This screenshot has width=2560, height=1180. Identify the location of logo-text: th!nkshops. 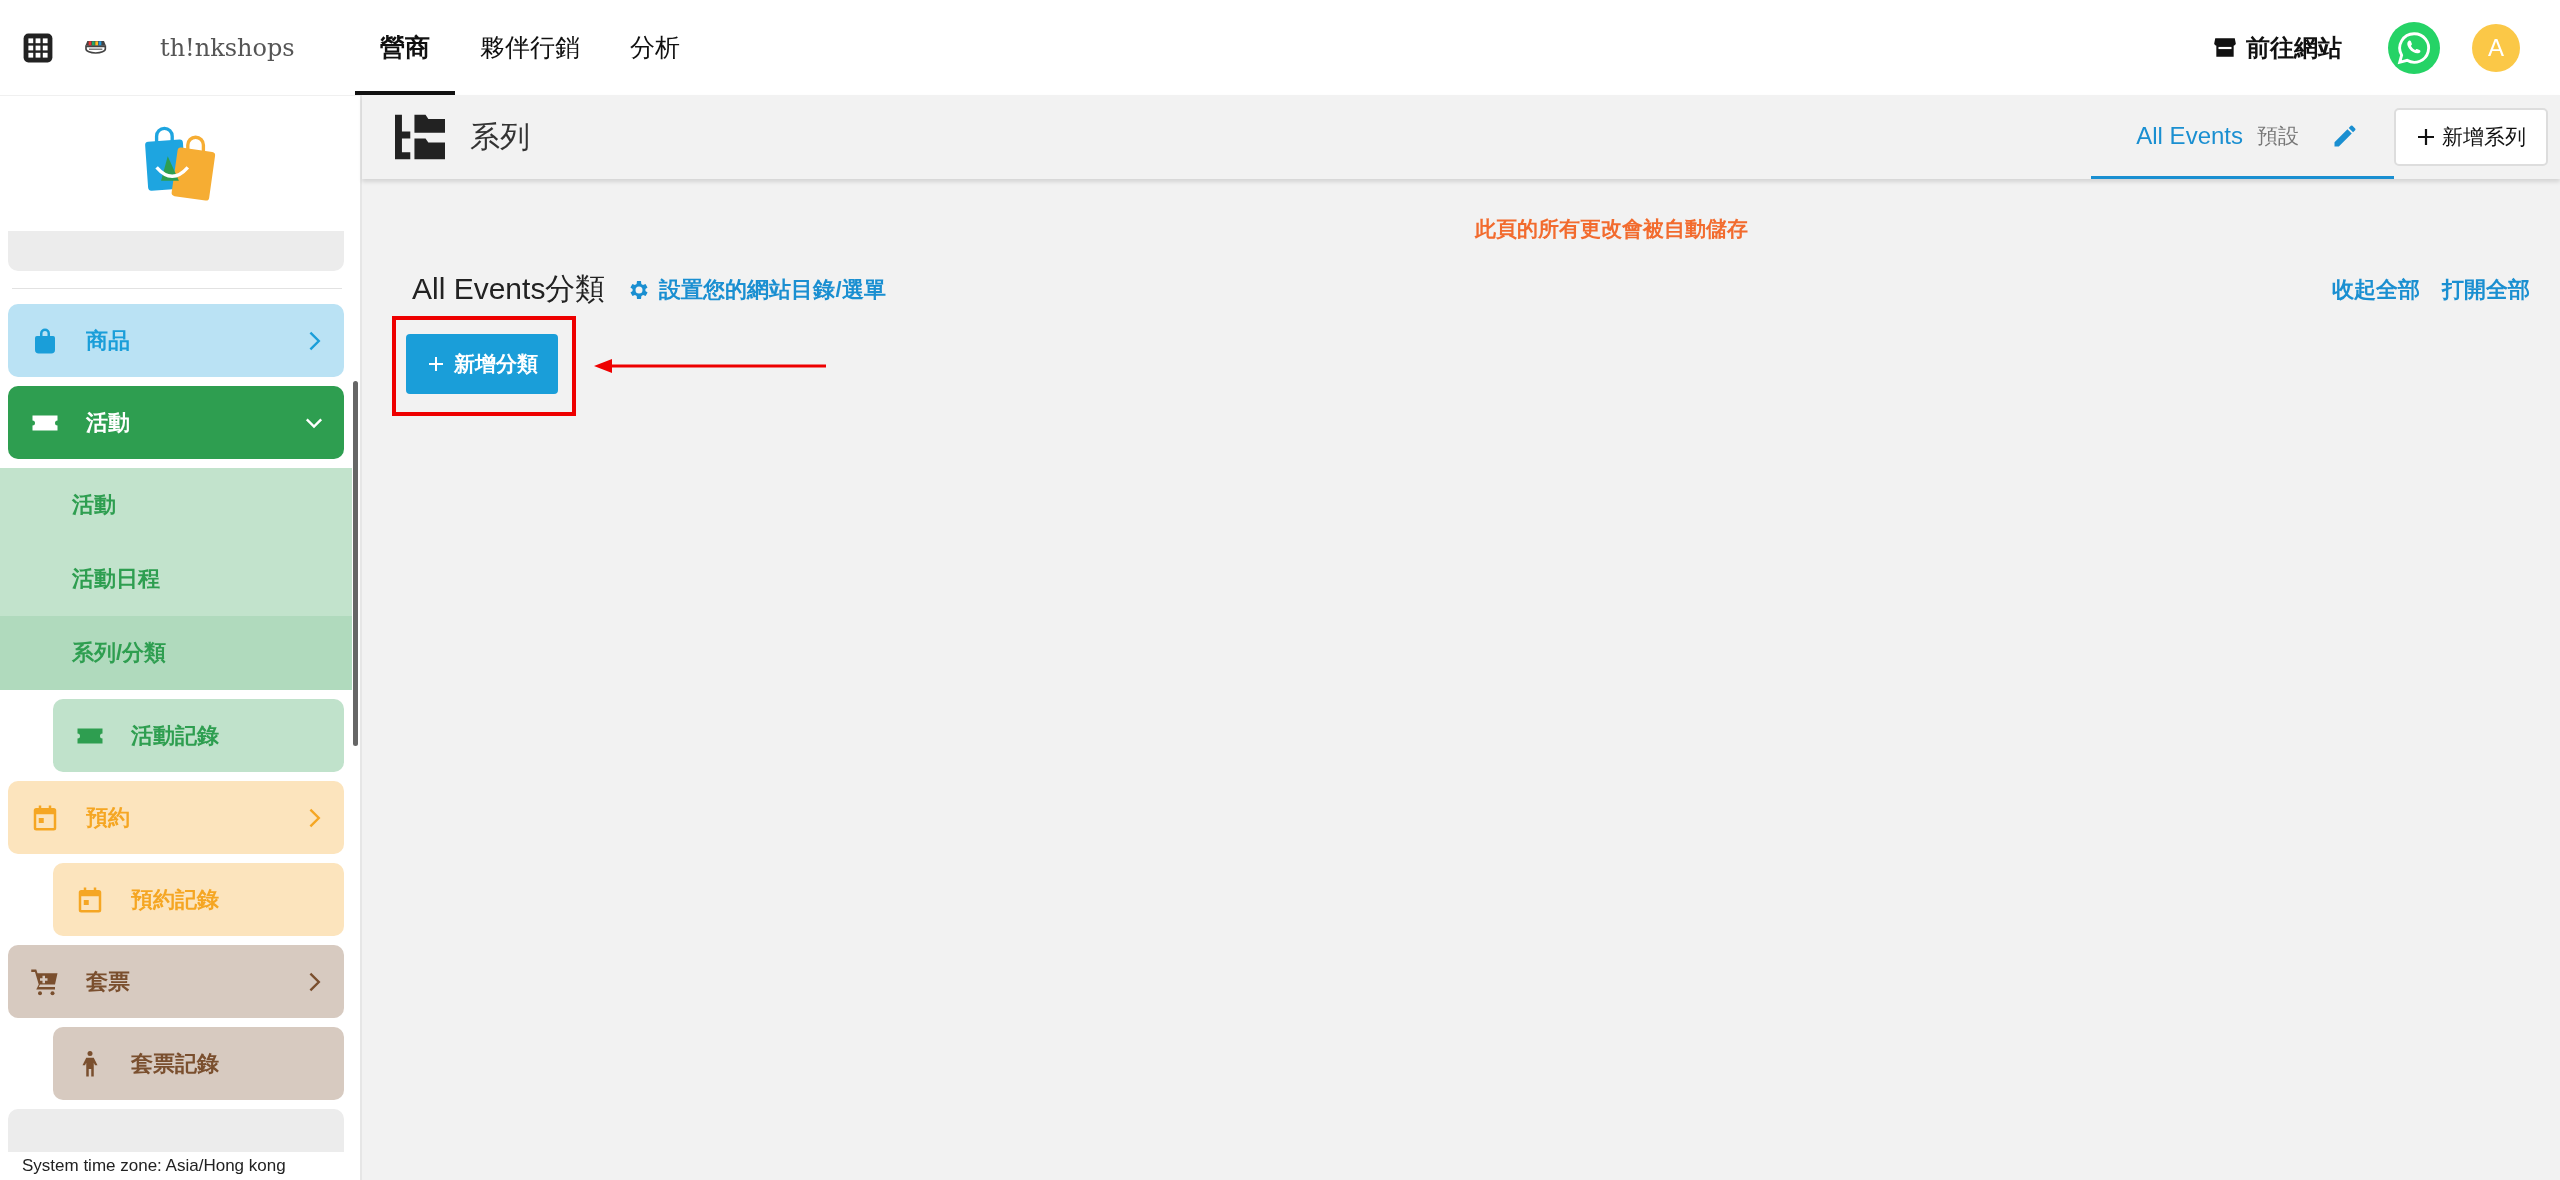
(227, 47).